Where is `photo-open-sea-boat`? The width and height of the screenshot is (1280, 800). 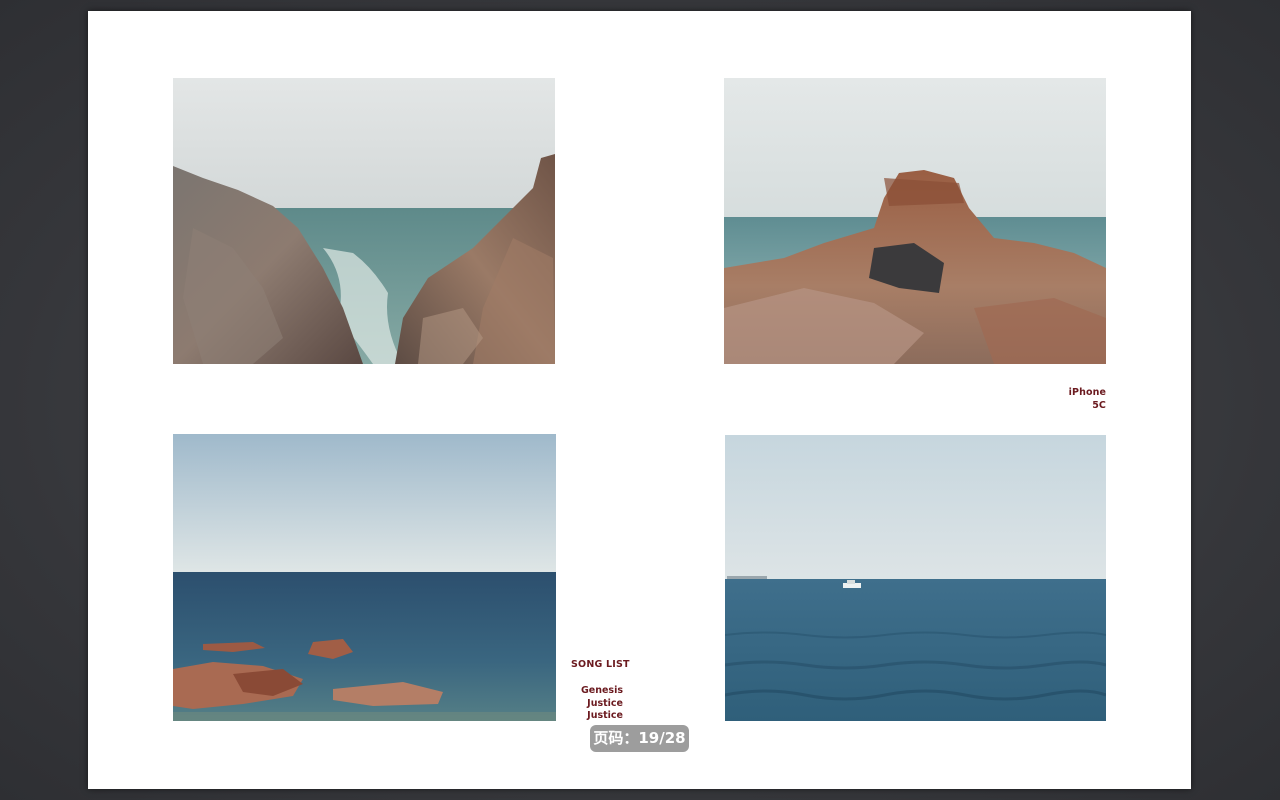 photo-open-sea-boat is located at coordinates (915, 578).